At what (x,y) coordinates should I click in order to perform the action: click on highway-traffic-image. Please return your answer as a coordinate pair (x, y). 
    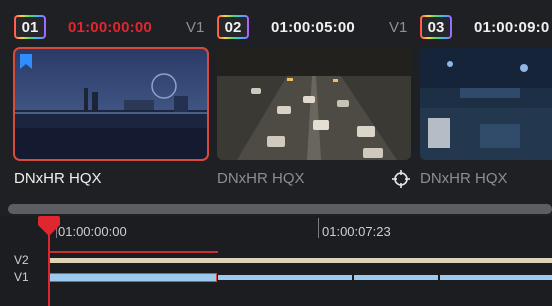
    Looking at the image, I should click on (314, 104).